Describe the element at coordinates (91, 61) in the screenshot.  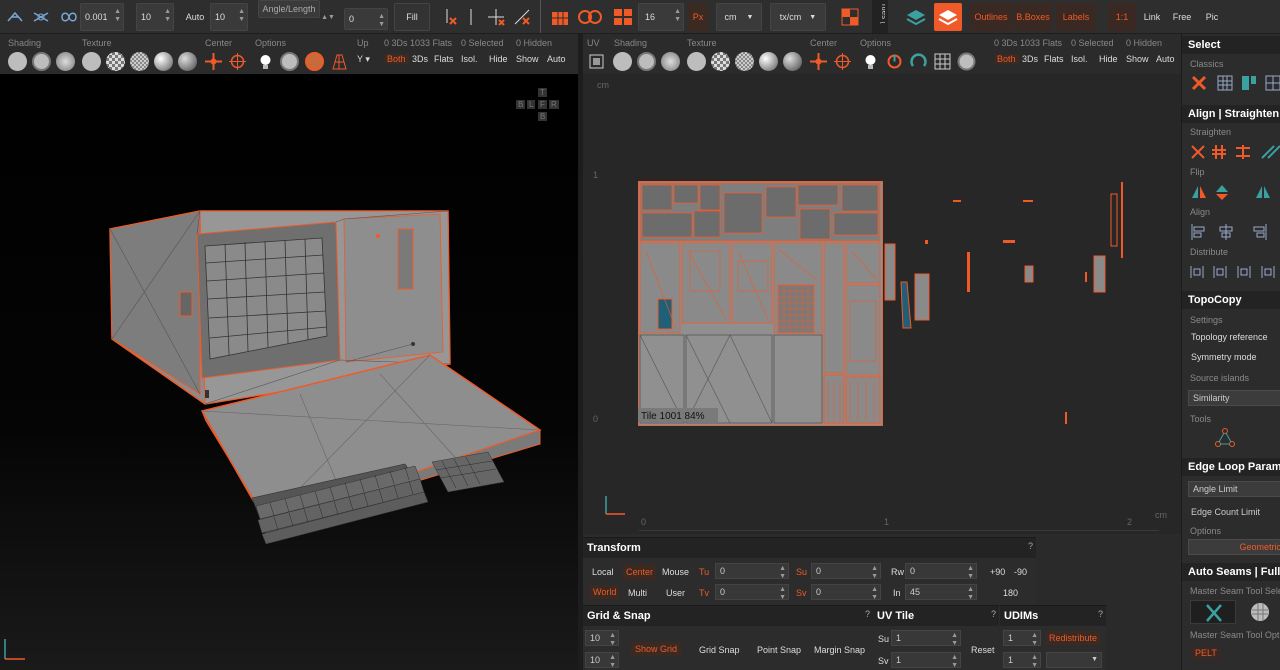
I see `texture-off-icon` at that location.